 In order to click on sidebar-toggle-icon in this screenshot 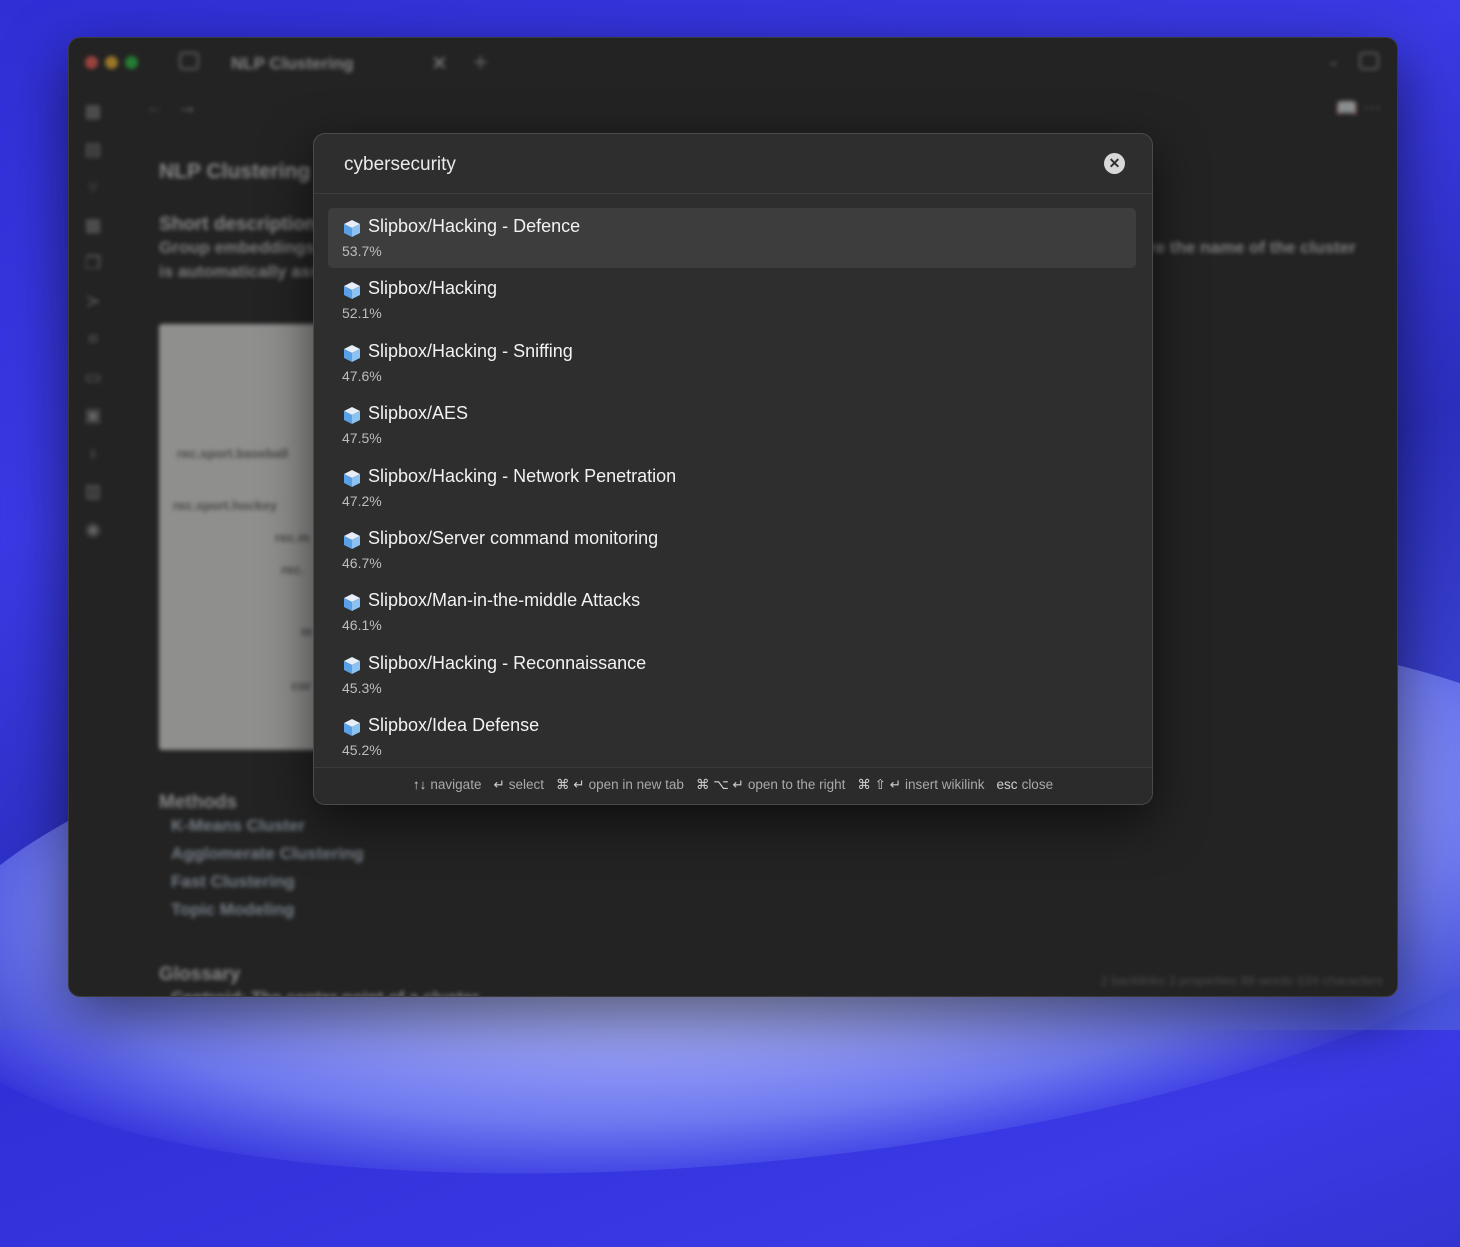, I will do `click(189, 61)`.